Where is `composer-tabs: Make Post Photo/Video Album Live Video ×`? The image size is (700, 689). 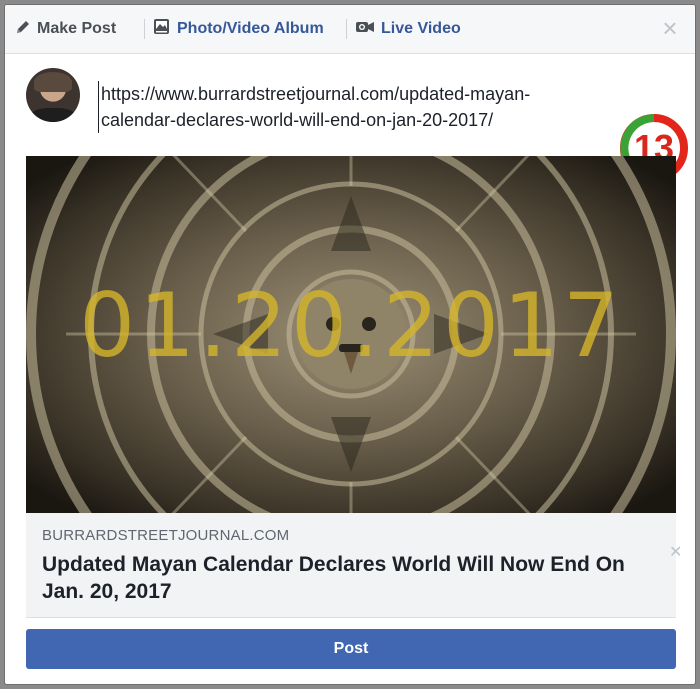
composer-tabs: Make Post Photo/Video Album Live Video × is located at coordinates (350, 29).